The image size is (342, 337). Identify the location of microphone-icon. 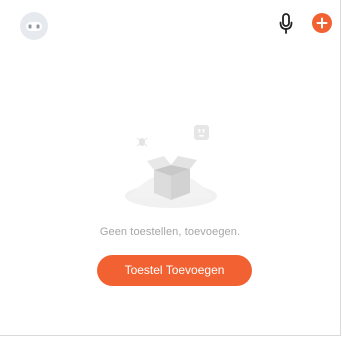
(286, 23).